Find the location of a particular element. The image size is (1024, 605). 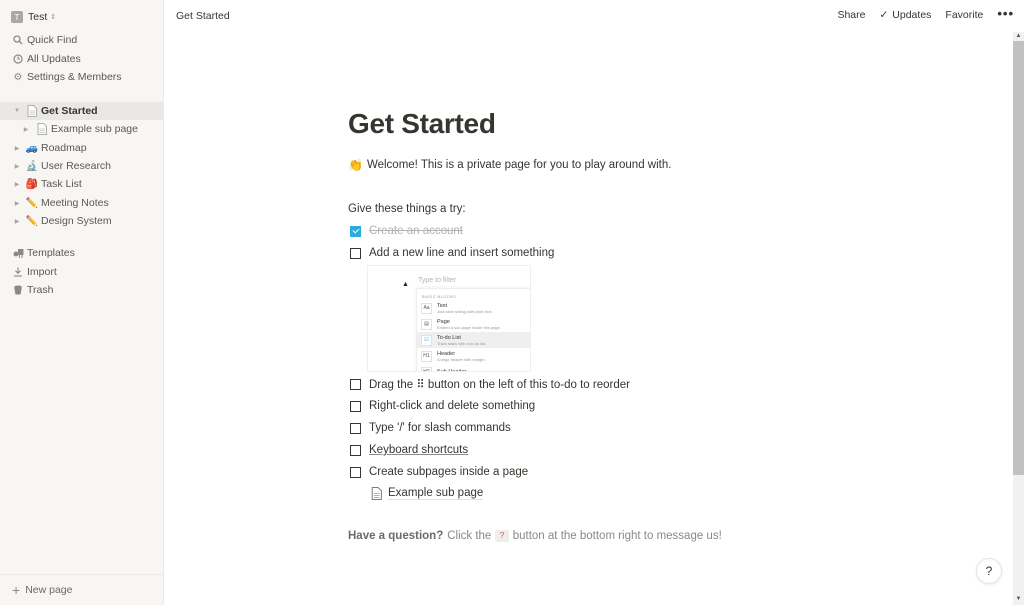

sidebar-item-trash: Trash is located at coordinates (81, 290).